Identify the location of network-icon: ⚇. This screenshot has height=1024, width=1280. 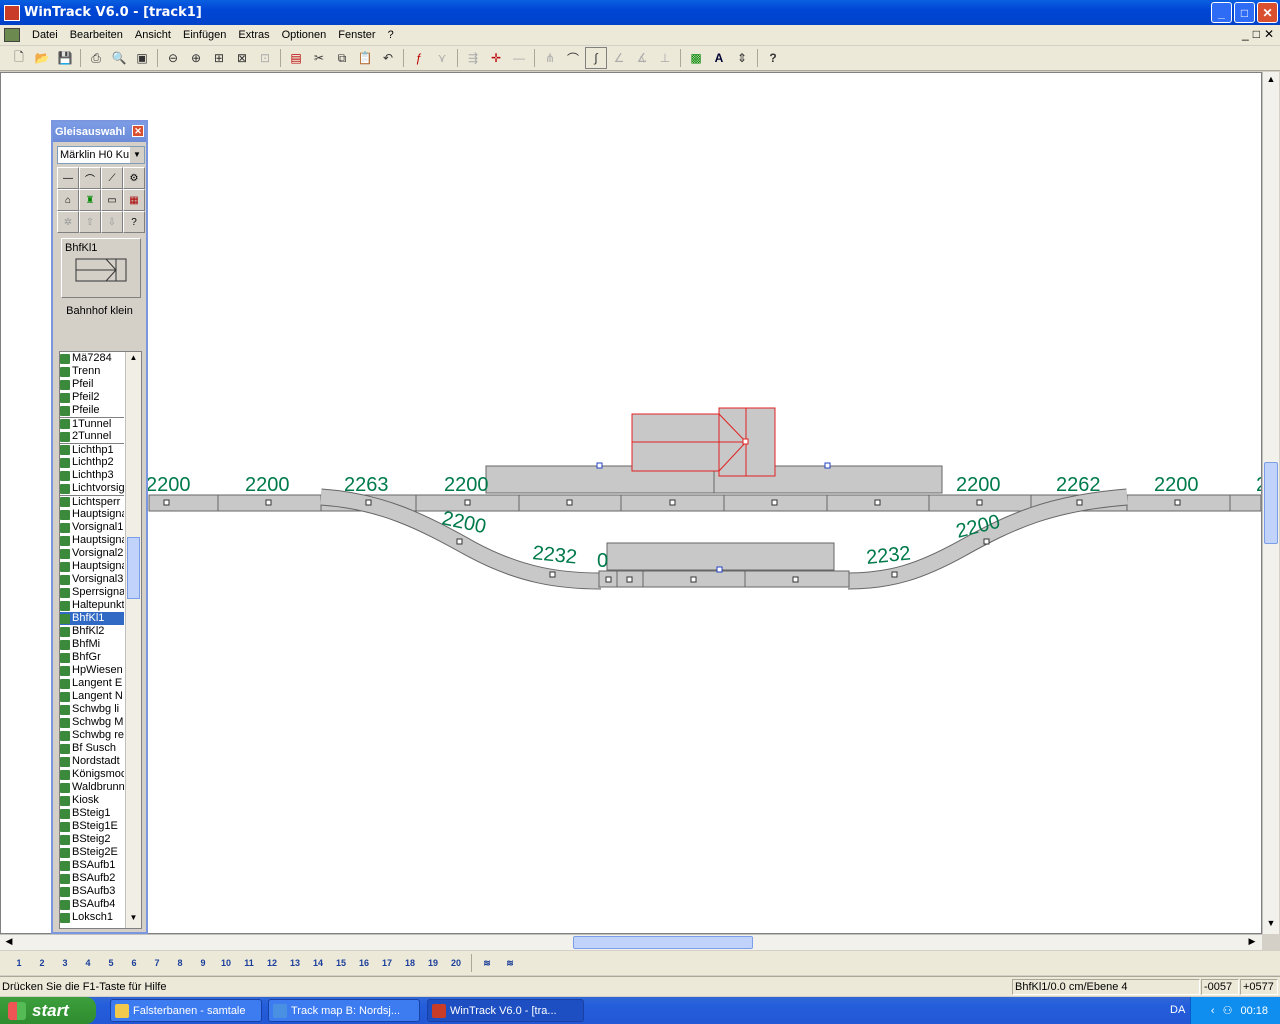
(1228, 1010).